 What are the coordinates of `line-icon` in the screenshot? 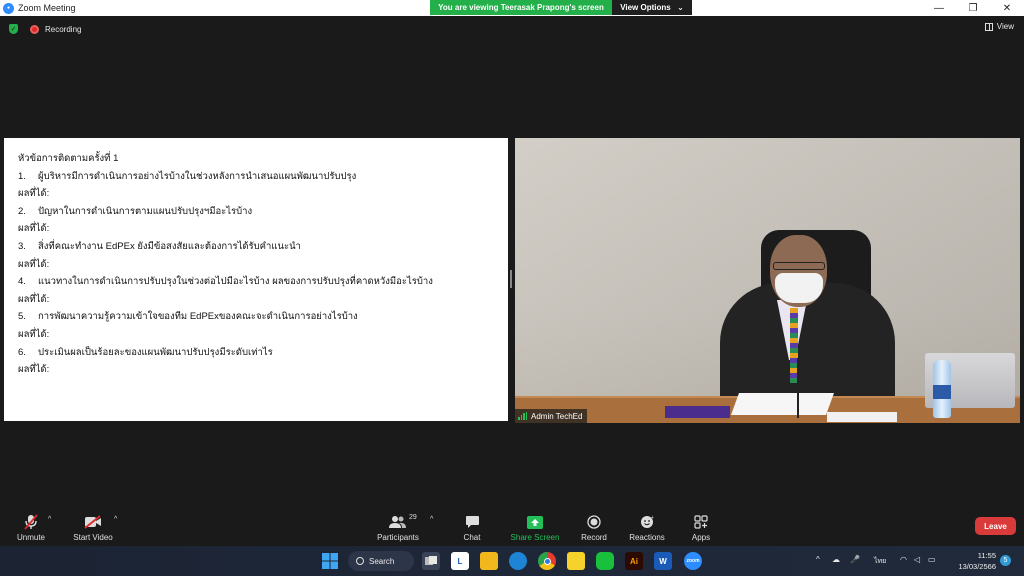 It's located at (605, 561).